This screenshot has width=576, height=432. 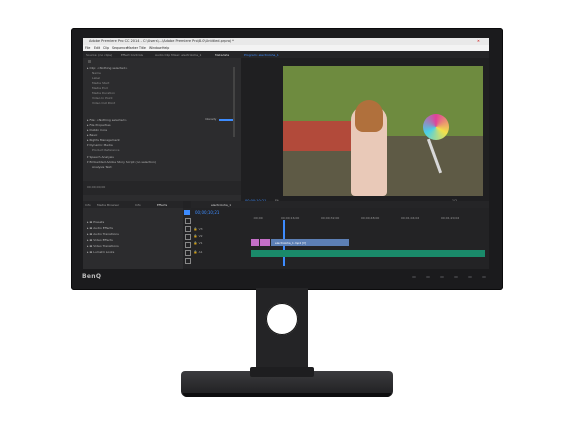 What do you see at coordinates (96, 187) in the screenshot?
I see `metadata-timecode: 00;00;00;00` at bounding box center [96, 187].